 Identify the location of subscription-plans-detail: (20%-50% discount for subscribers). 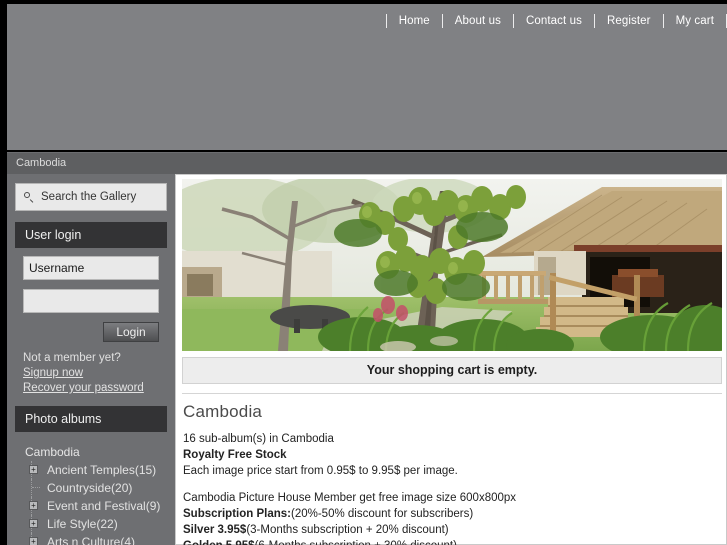
(382, 514).